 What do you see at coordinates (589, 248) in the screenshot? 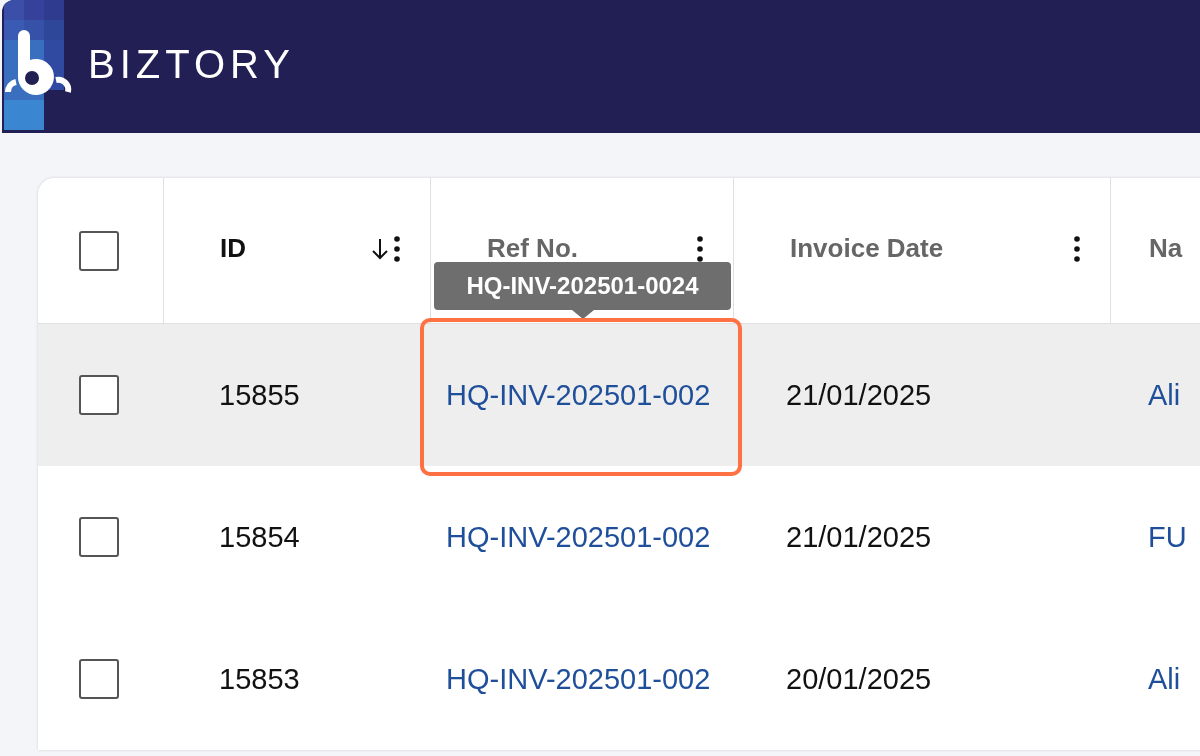
I see `column-header: Ref No.` at bounding box center [589, 248].